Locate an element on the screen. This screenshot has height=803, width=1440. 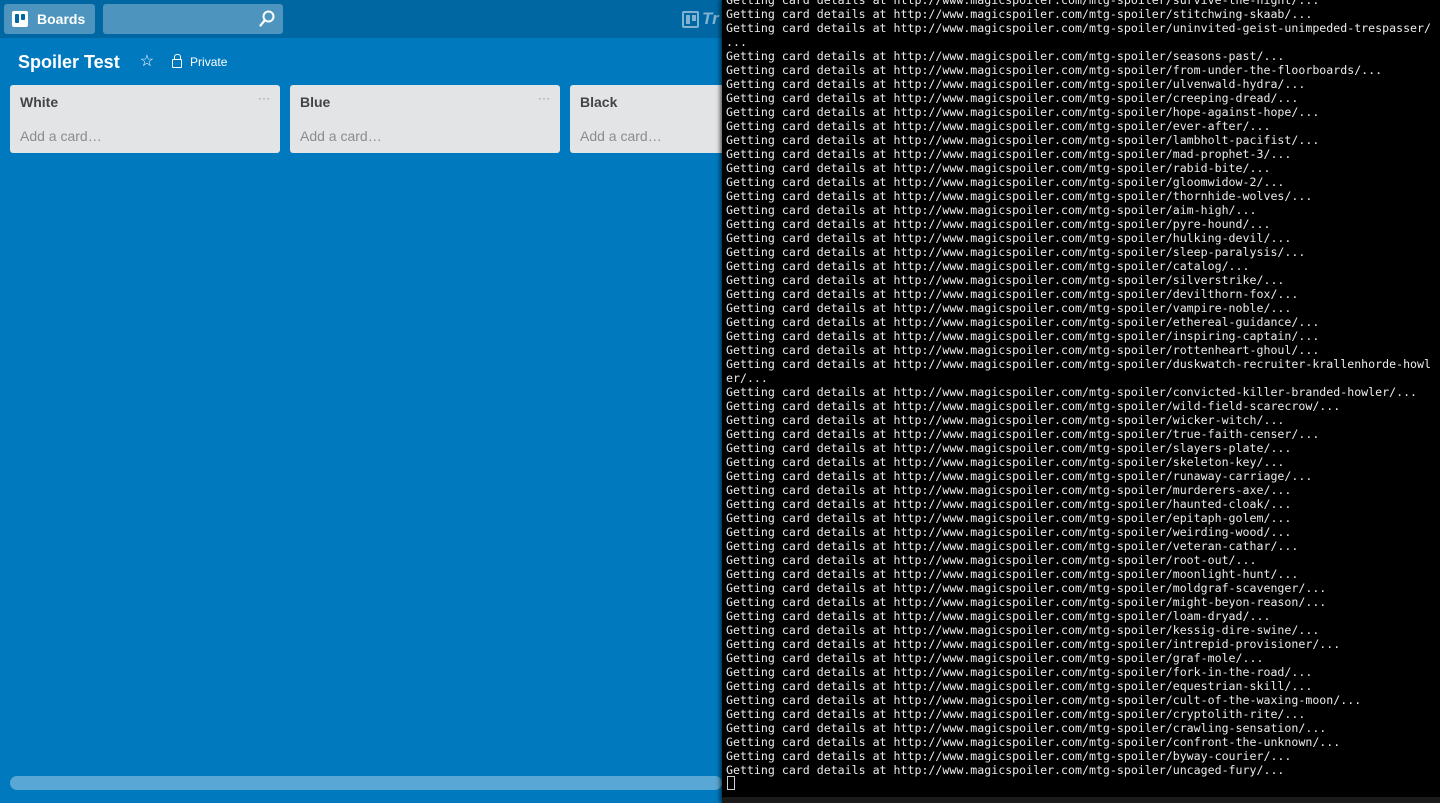
list-title: Black is located at coordinates (598, 102).